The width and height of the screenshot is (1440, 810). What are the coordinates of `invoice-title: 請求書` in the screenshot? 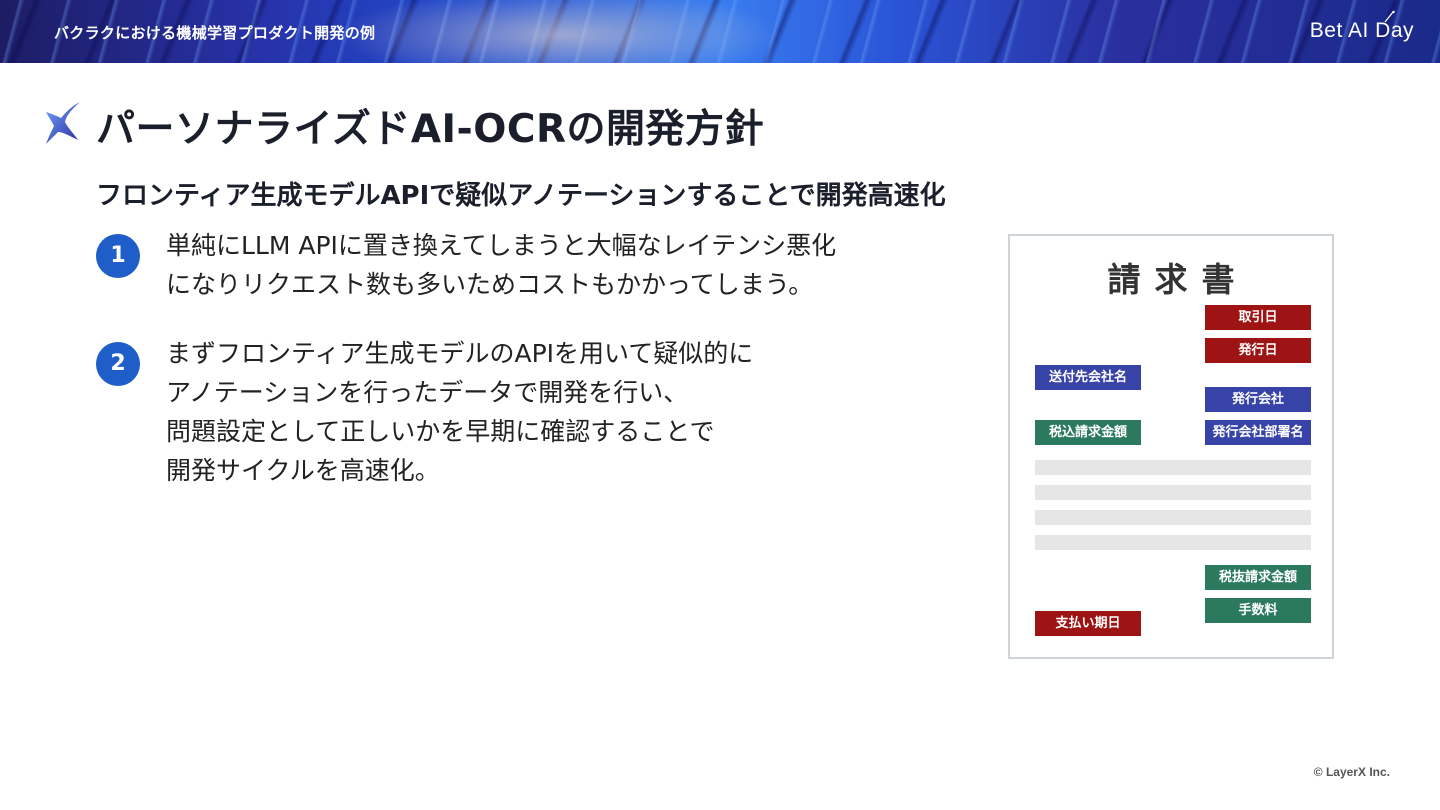 It's located at (1178, 279).